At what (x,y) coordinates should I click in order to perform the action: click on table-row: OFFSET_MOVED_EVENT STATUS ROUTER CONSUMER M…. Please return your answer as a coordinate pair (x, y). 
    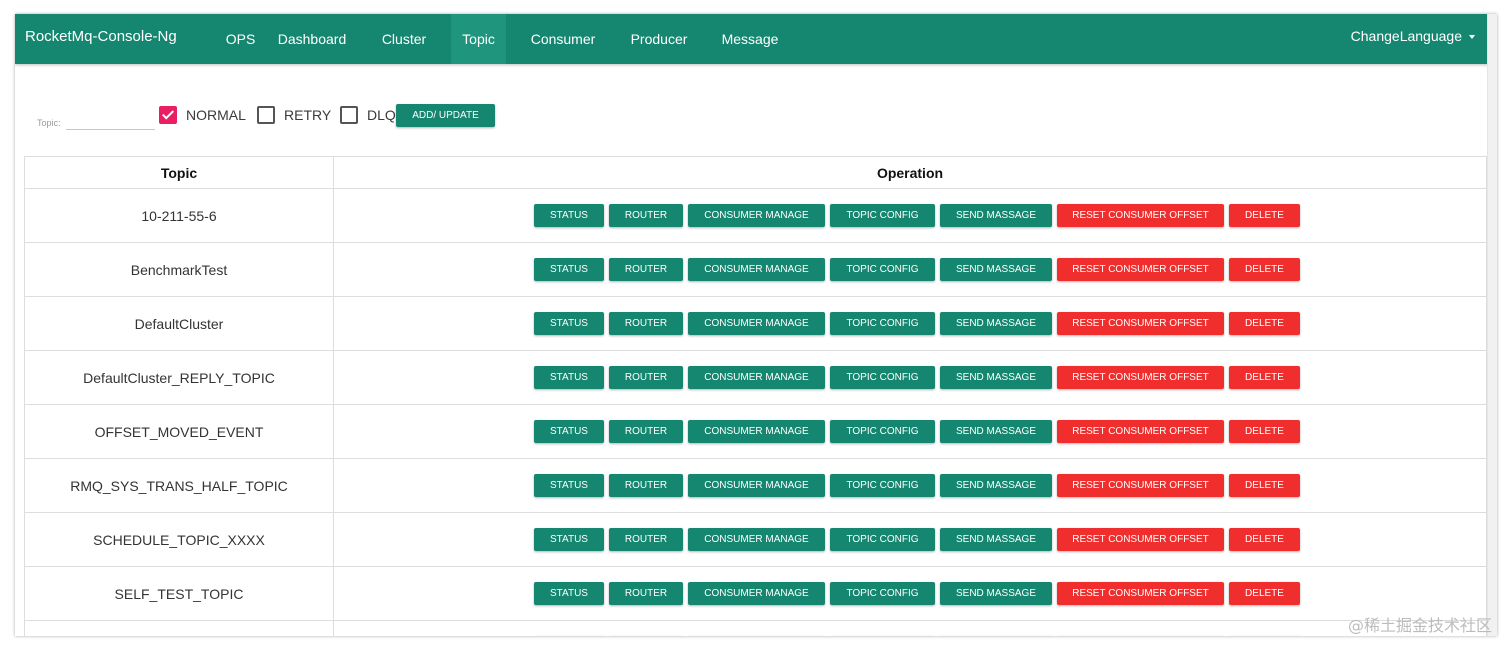
    Looking at the image, I should click on (755, 431).